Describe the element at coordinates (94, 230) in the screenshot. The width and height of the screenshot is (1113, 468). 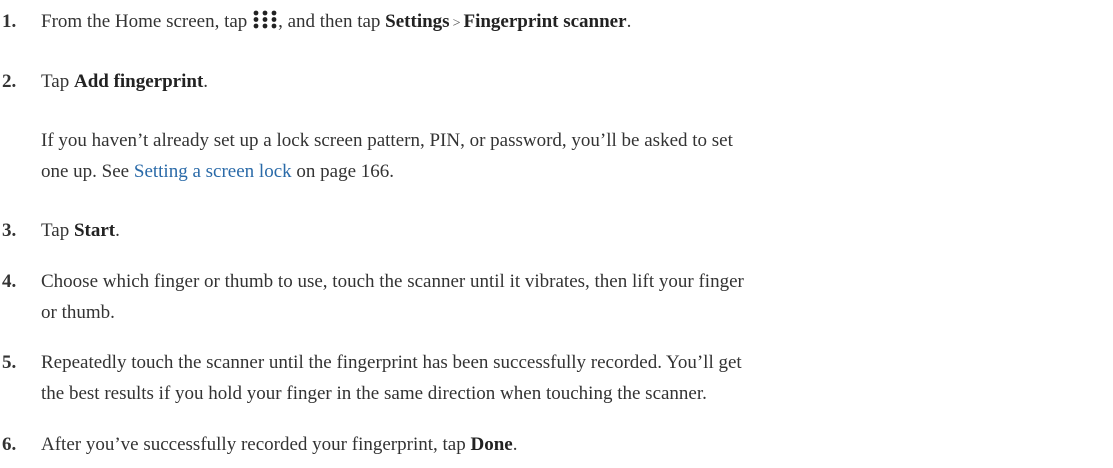
I see `start-label: Start` at that location.